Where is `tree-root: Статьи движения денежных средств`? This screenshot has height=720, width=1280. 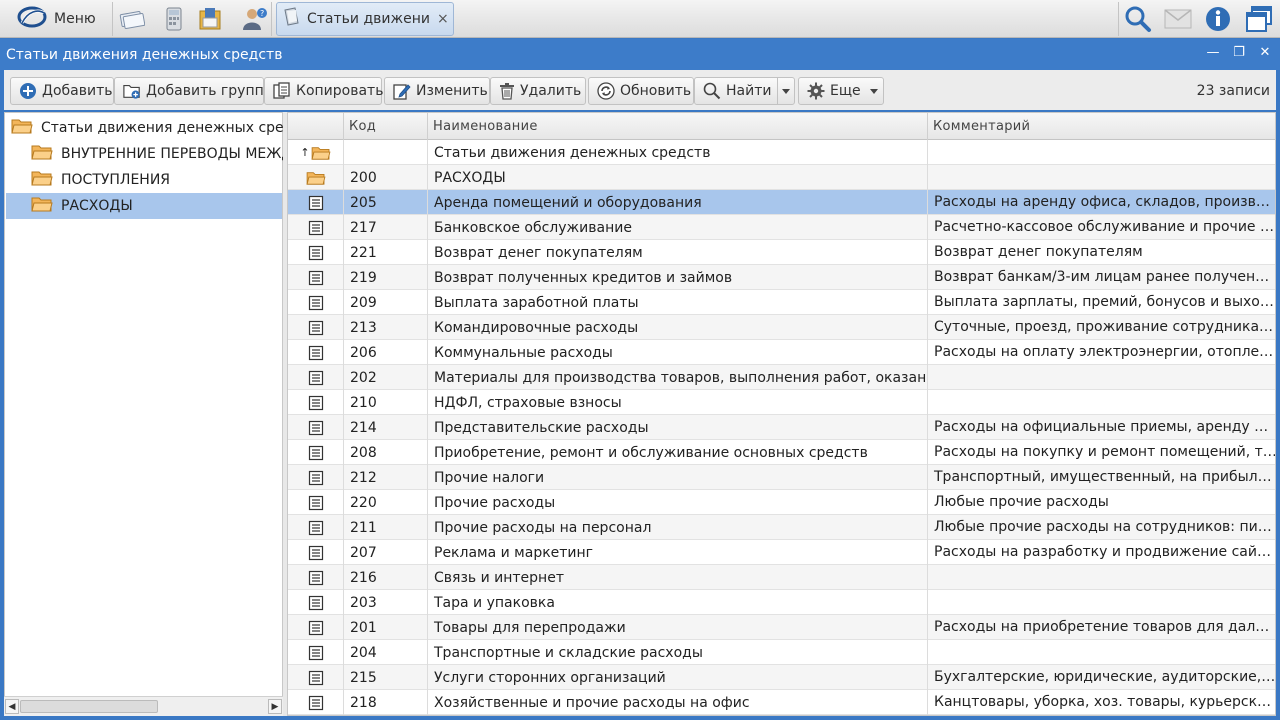 tree-root: Статьи движения денежных средств is located at coordinates (147, 128).